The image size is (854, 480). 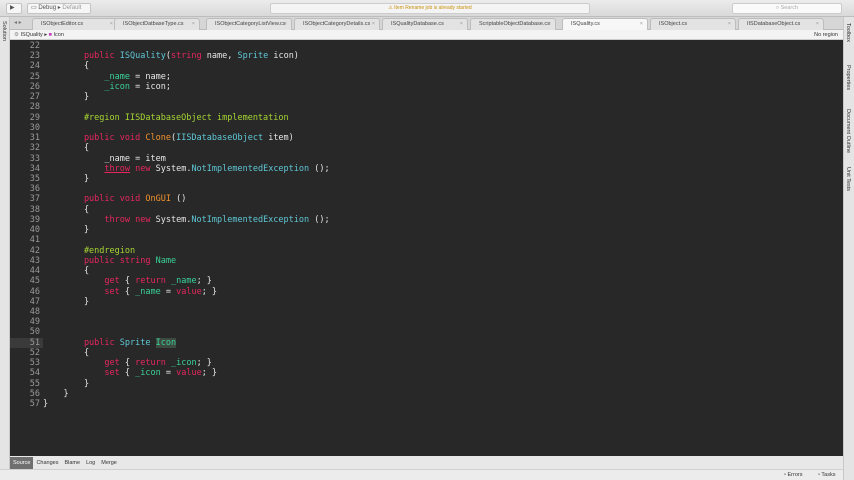 What do you see at coordinates (81, 56) in the screenshot?
I see `code-token: public` at bounding box center [81, 56].